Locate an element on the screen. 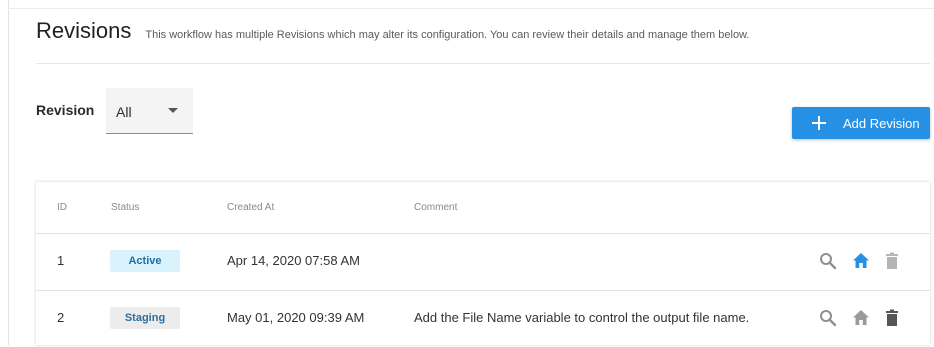 The width and height of the screenshot is (934, 347). column-header-status: Status is located at coordinates (125, 207).